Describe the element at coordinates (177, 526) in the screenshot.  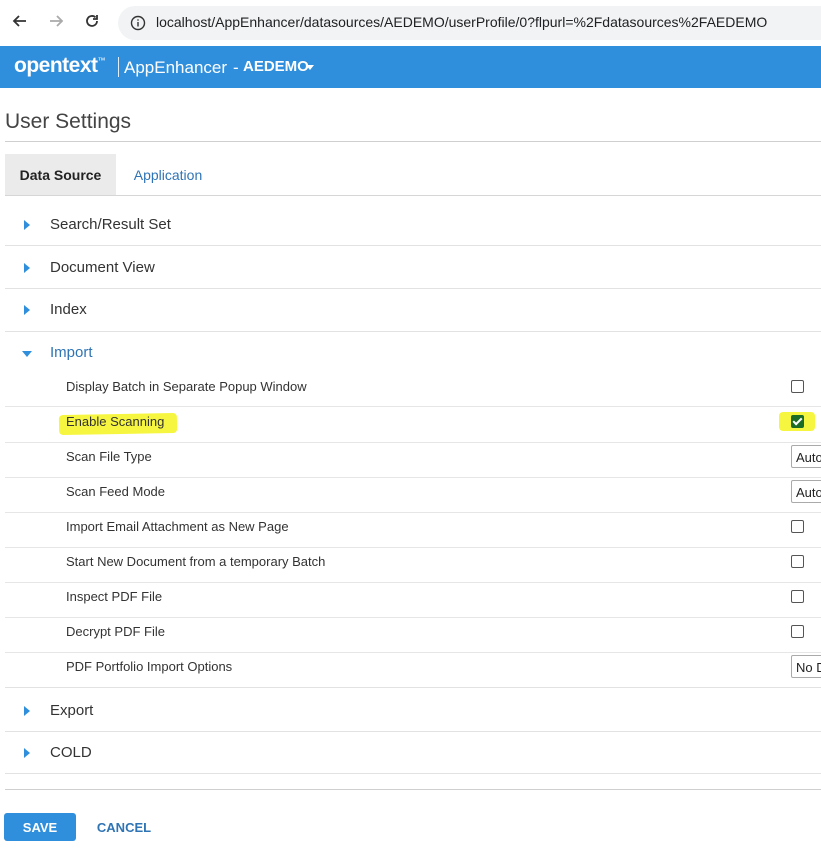
I see `setting-label: Import Email Attachment as New Page` at that location.